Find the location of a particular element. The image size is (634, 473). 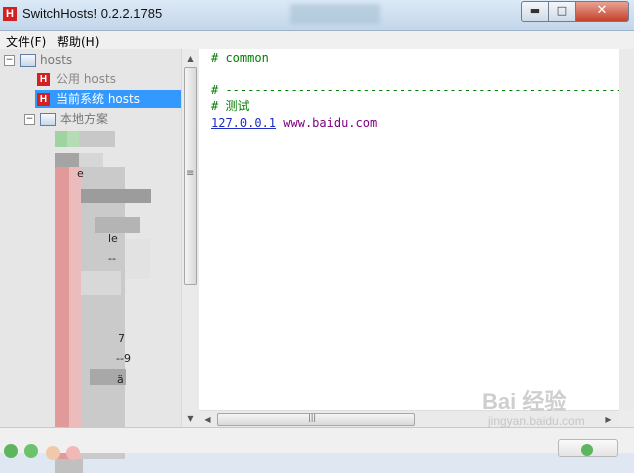

title-bar: H SwitchHosts! 0.2.2.1785 ▬ □ ✕ is located at coordinates (317, 15).